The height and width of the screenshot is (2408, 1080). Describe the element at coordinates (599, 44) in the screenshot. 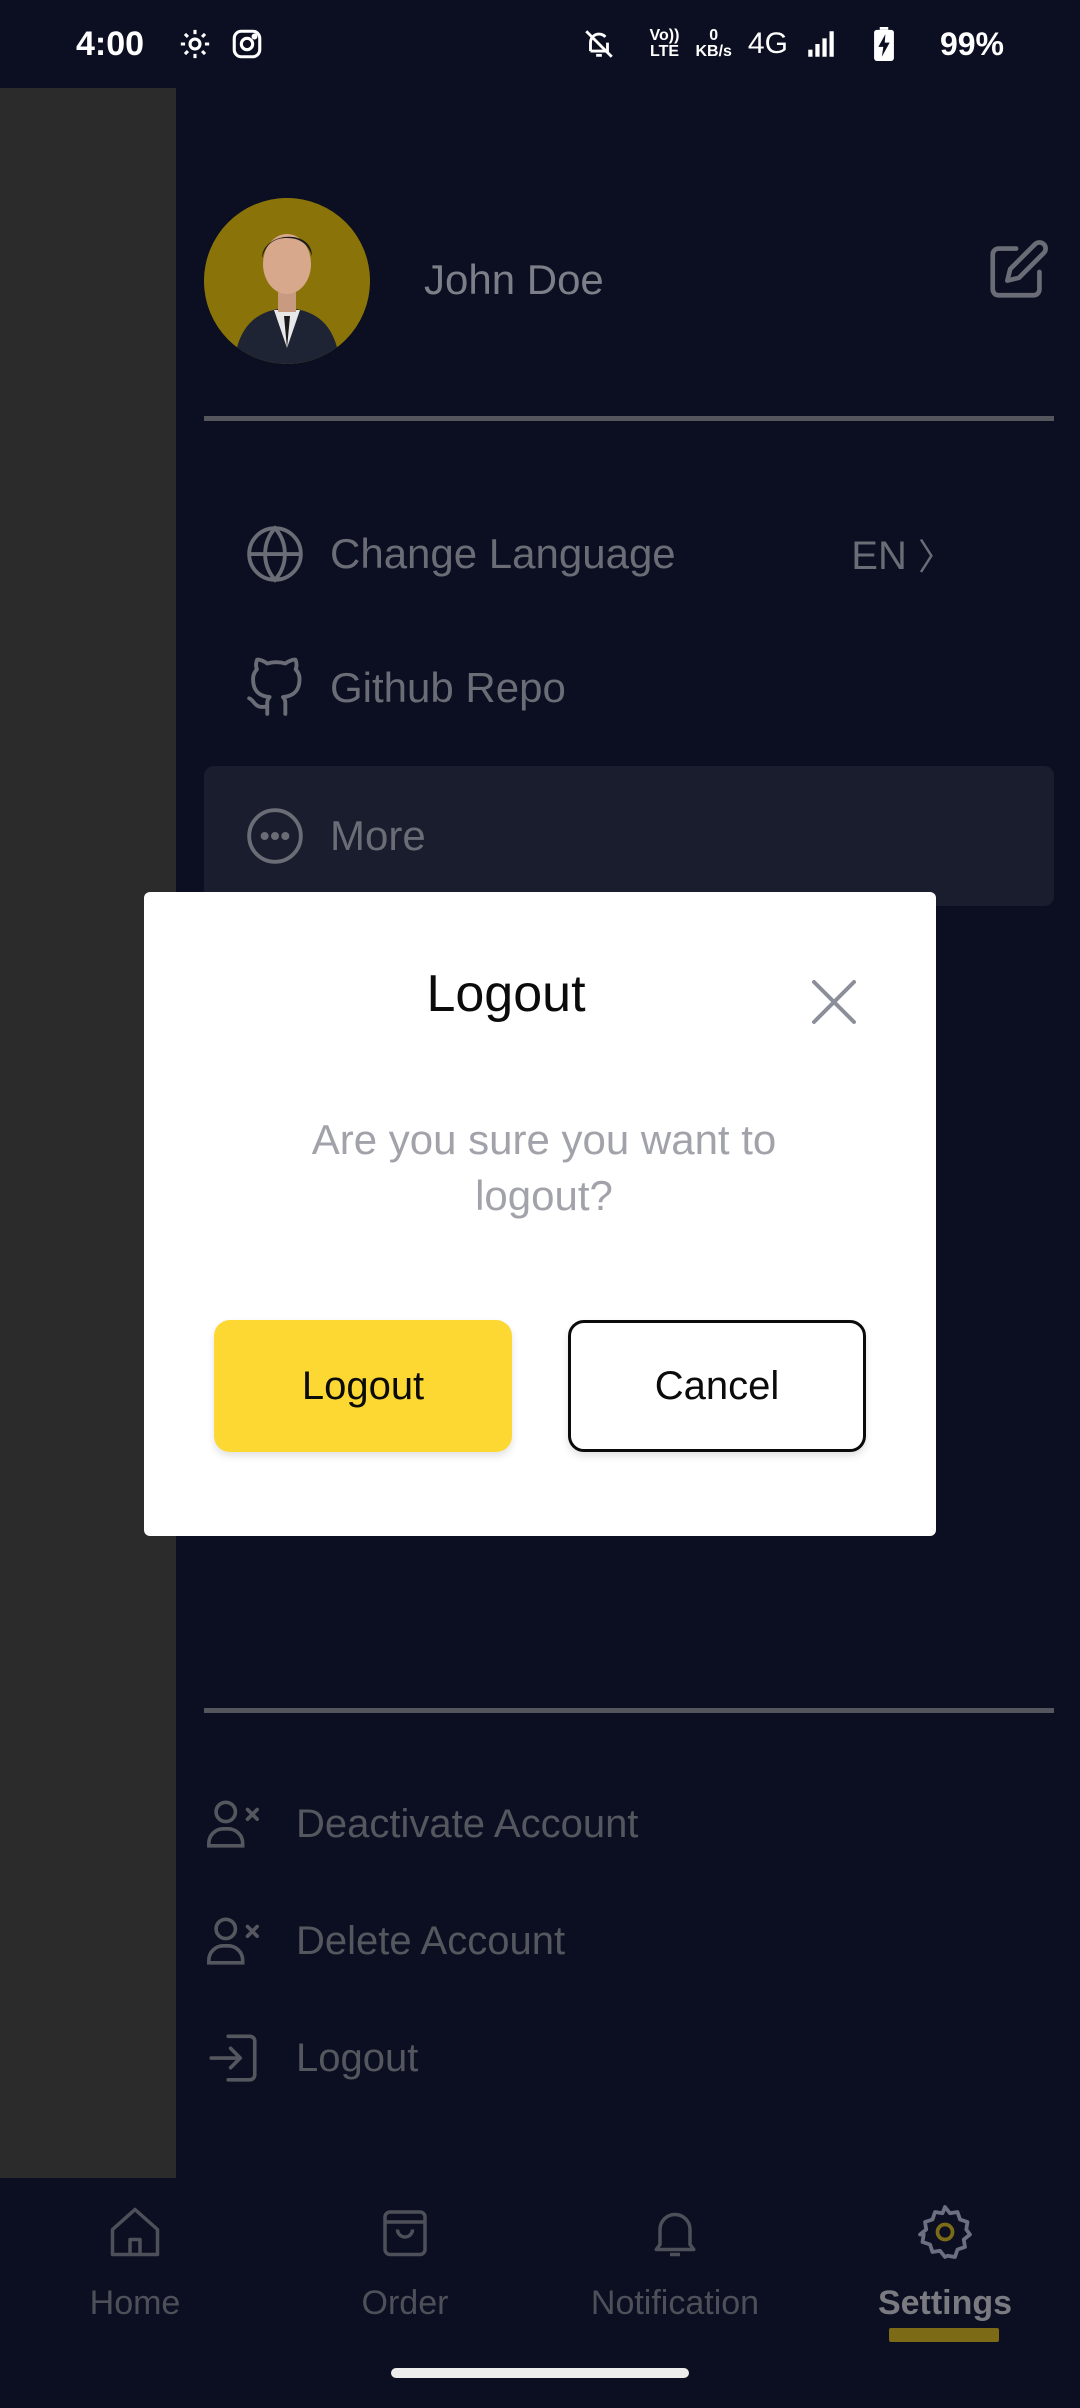

I see `notifications-off-icon` at that location.